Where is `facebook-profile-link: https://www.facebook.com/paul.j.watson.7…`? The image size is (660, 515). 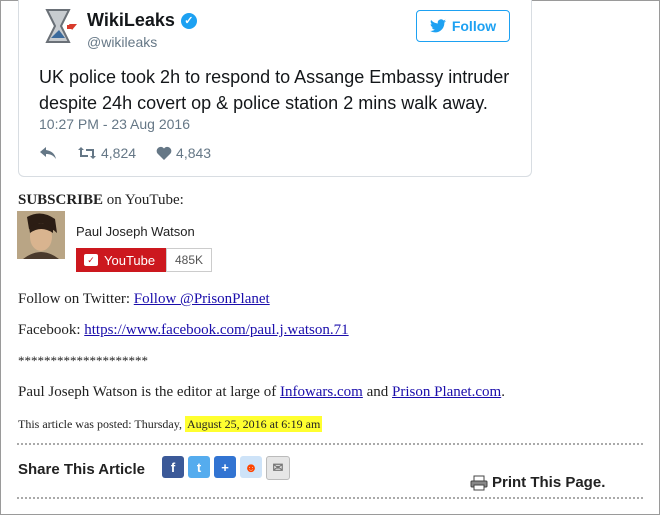
facebook-profile-link: https://www.facebook.com/paul.j.watson.7… is located at coordinates (216, 330).